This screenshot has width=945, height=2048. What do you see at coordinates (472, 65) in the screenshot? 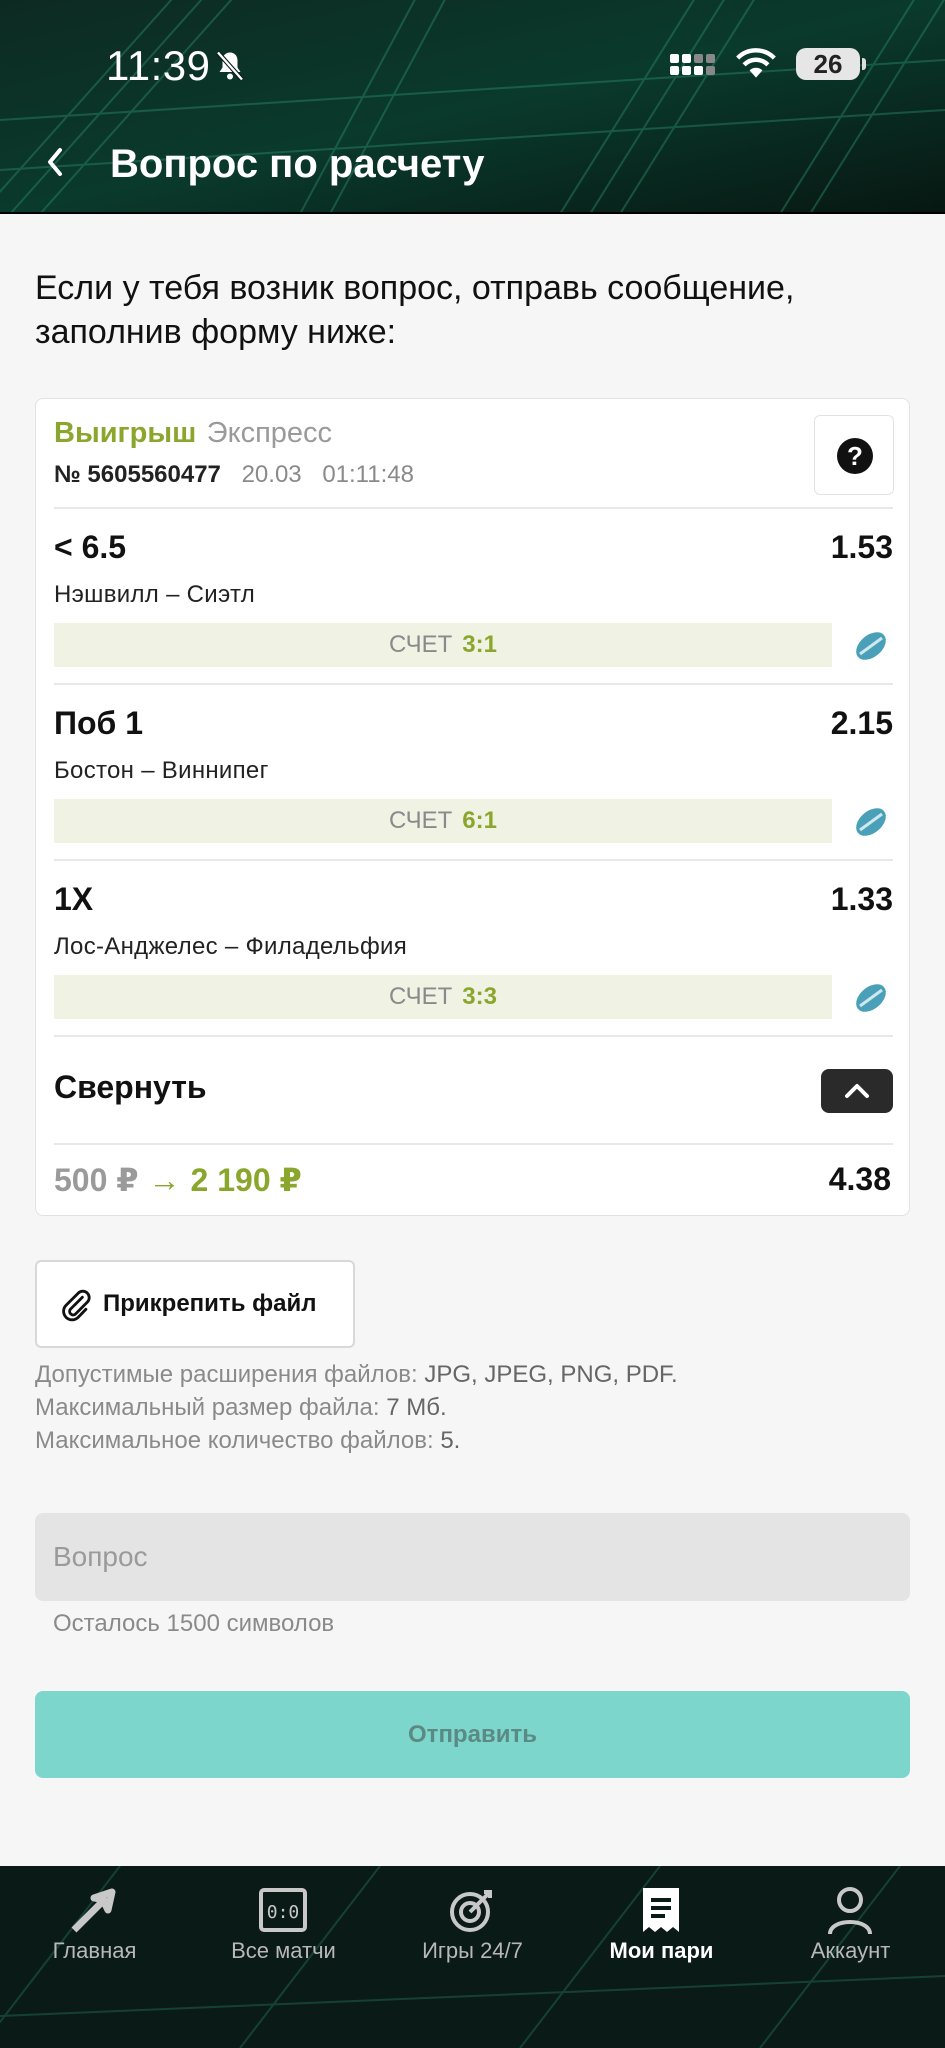
I see `status-bar: 11:39 26` at bounding box center [472, 65].